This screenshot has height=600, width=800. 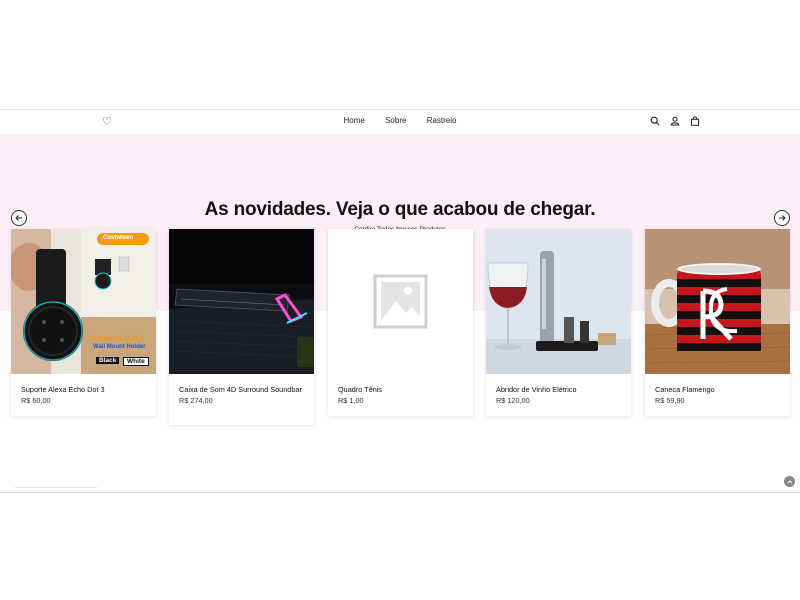 I want to click on cart-icon, so click(x=695, y=121).